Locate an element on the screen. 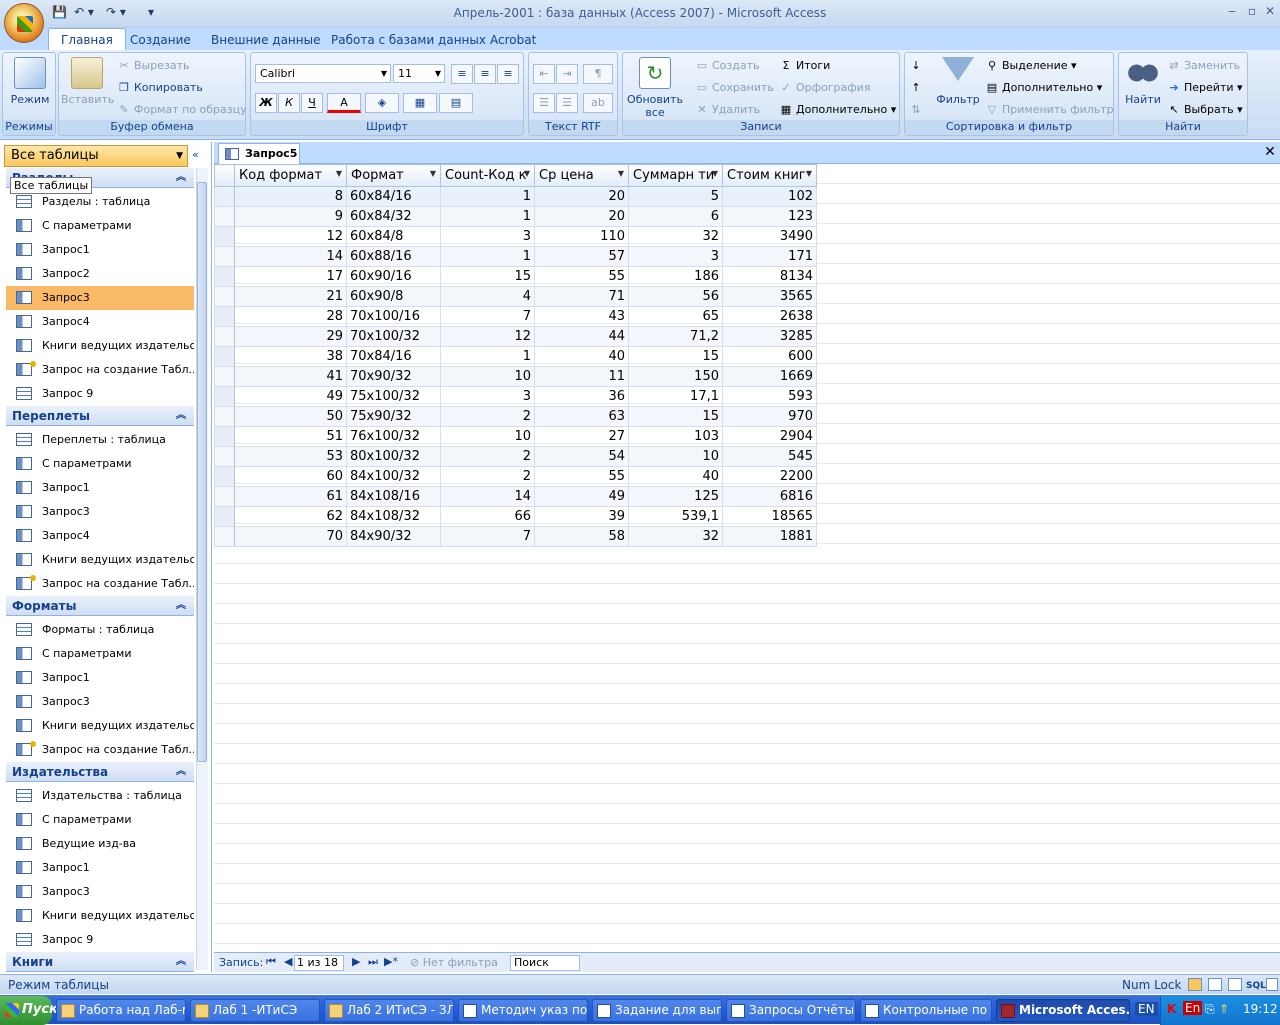  table-cell: 76x100/32 is located at coordinates (393, 436).